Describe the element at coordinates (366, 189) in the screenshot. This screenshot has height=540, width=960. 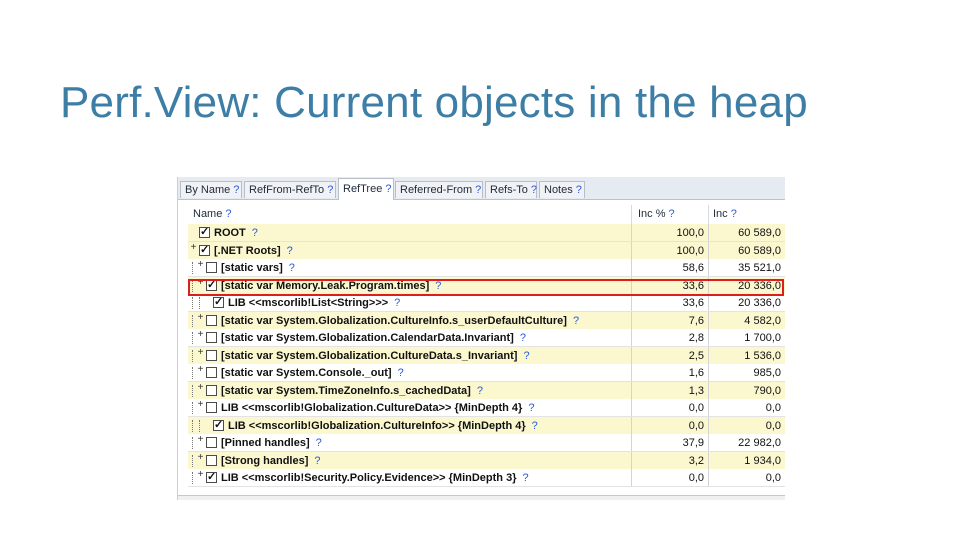
I see `tab-reftree: RefTree?` at that location.